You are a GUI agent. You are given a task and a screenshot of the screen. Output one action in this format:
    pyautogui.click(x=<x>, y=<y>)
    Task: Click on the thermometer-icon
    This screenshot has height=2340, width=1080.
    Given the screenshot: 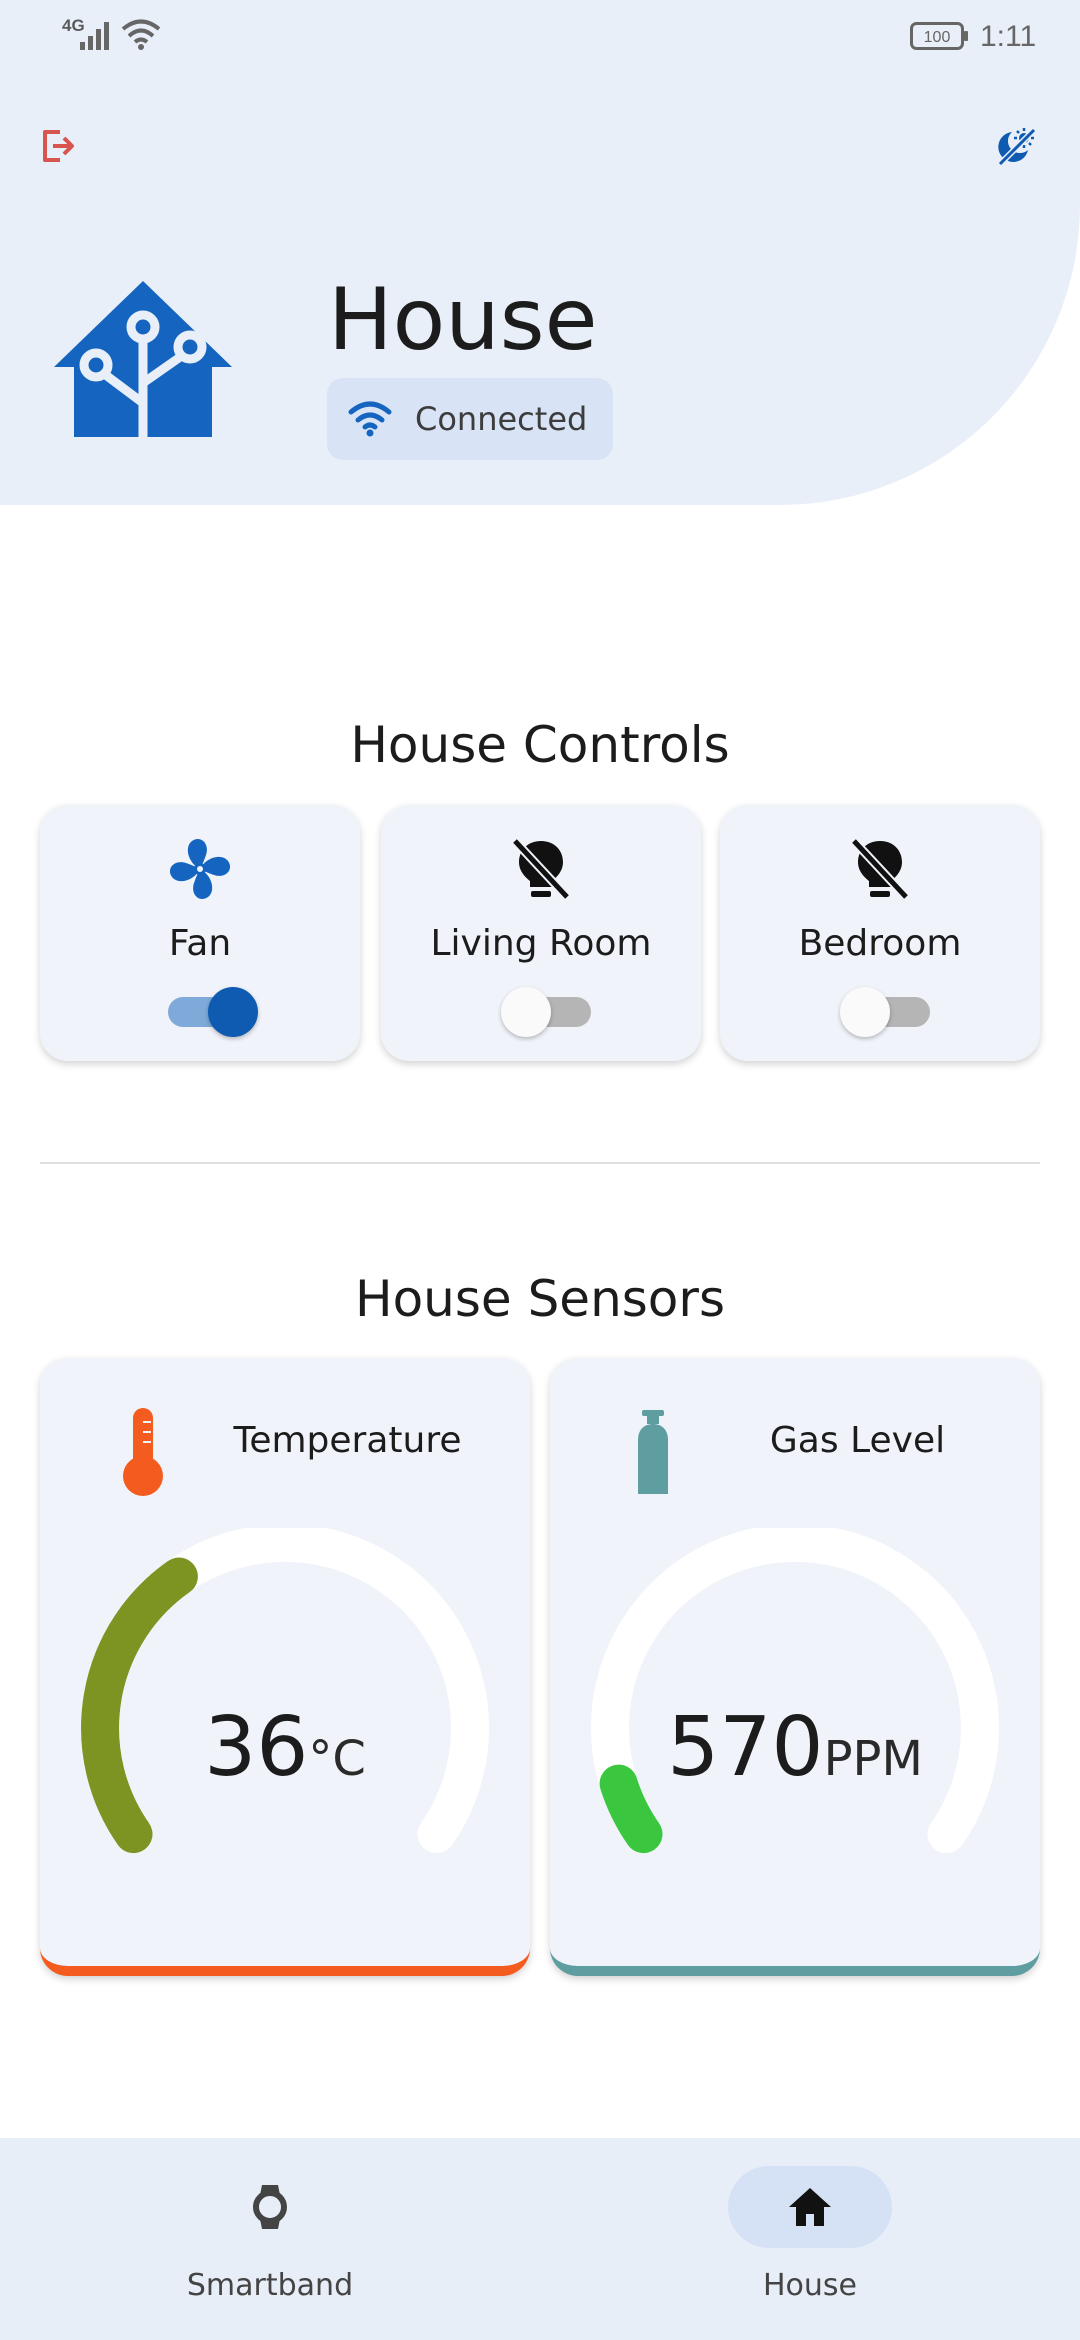 What is the action you would take?
    pyautogui.click(x=143, y=1452)
    